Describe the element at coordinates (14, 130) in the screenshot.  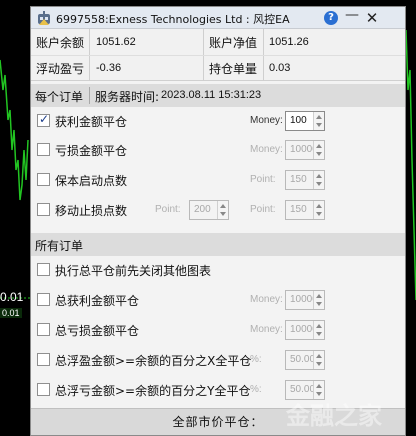
I see `price-line-left` at that location.